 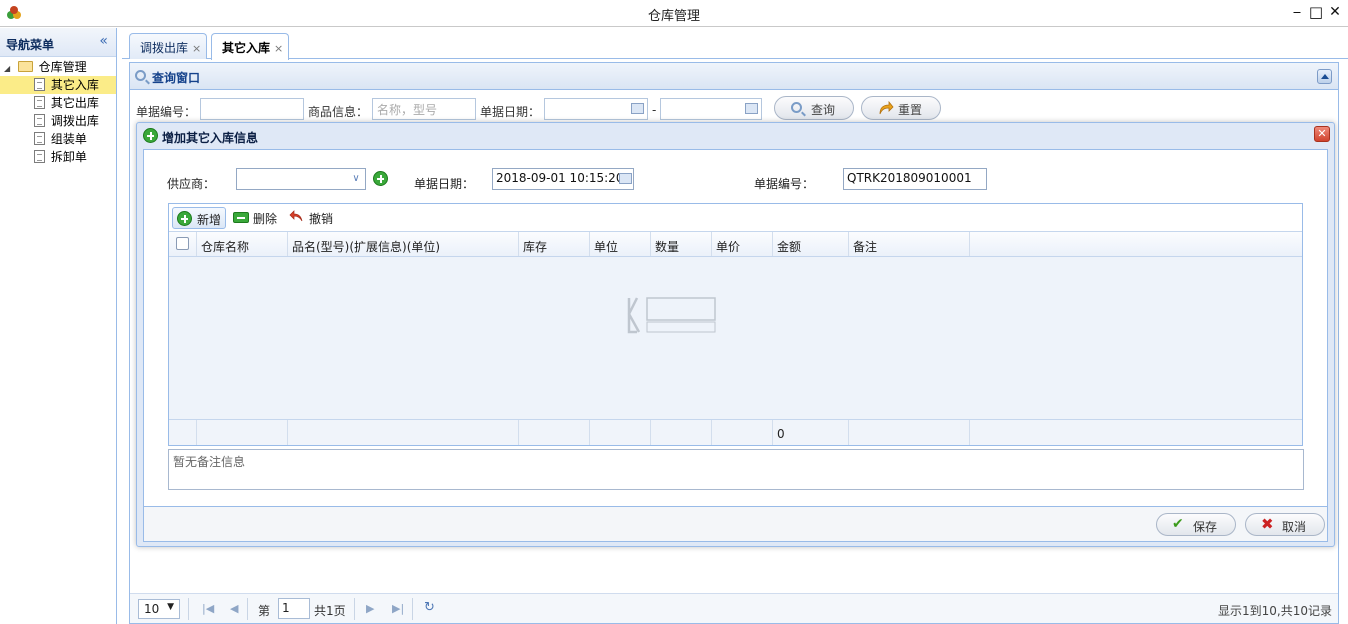 I want to click on nav-header: 导航菜单 «, so click(x=58, y=42).